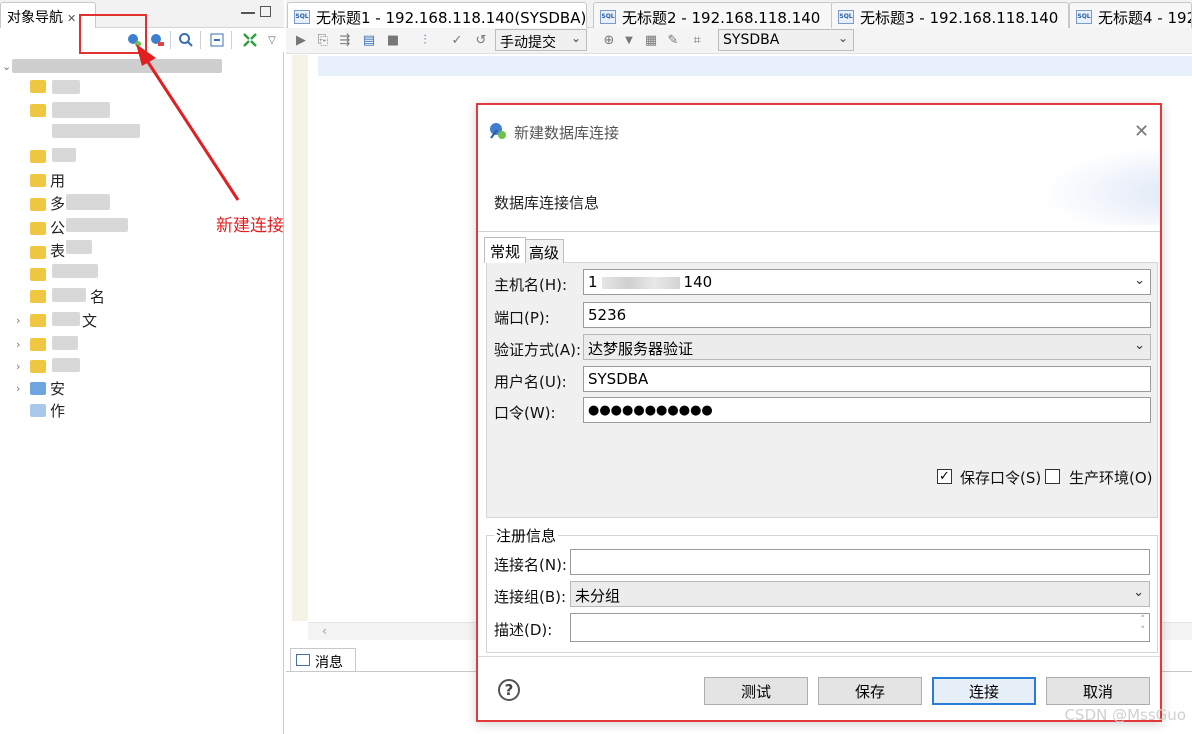  Describe the element at coordinates (629, 40) in the screenshot. I see `dropdown-arrow-icon: ▼` at that location.